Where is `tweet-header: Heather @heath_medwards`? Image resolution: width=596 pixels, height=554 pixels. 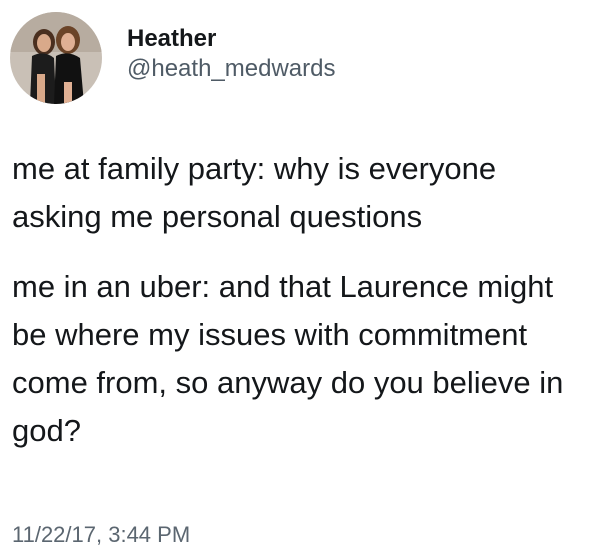
tweet-header: Heather @heath_medwards is located at coordinates (172, 58).